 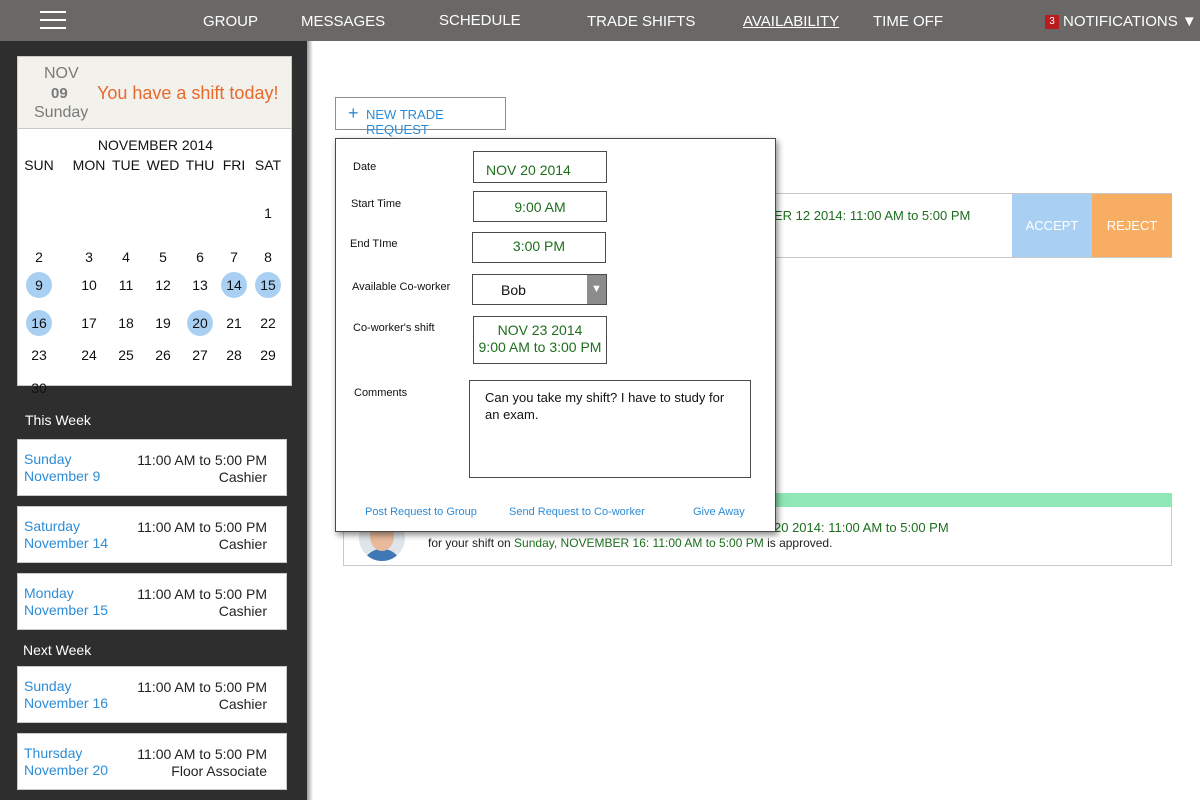 I want to click on calendar-weekday-thu: THU, so click(x=200, y=165).